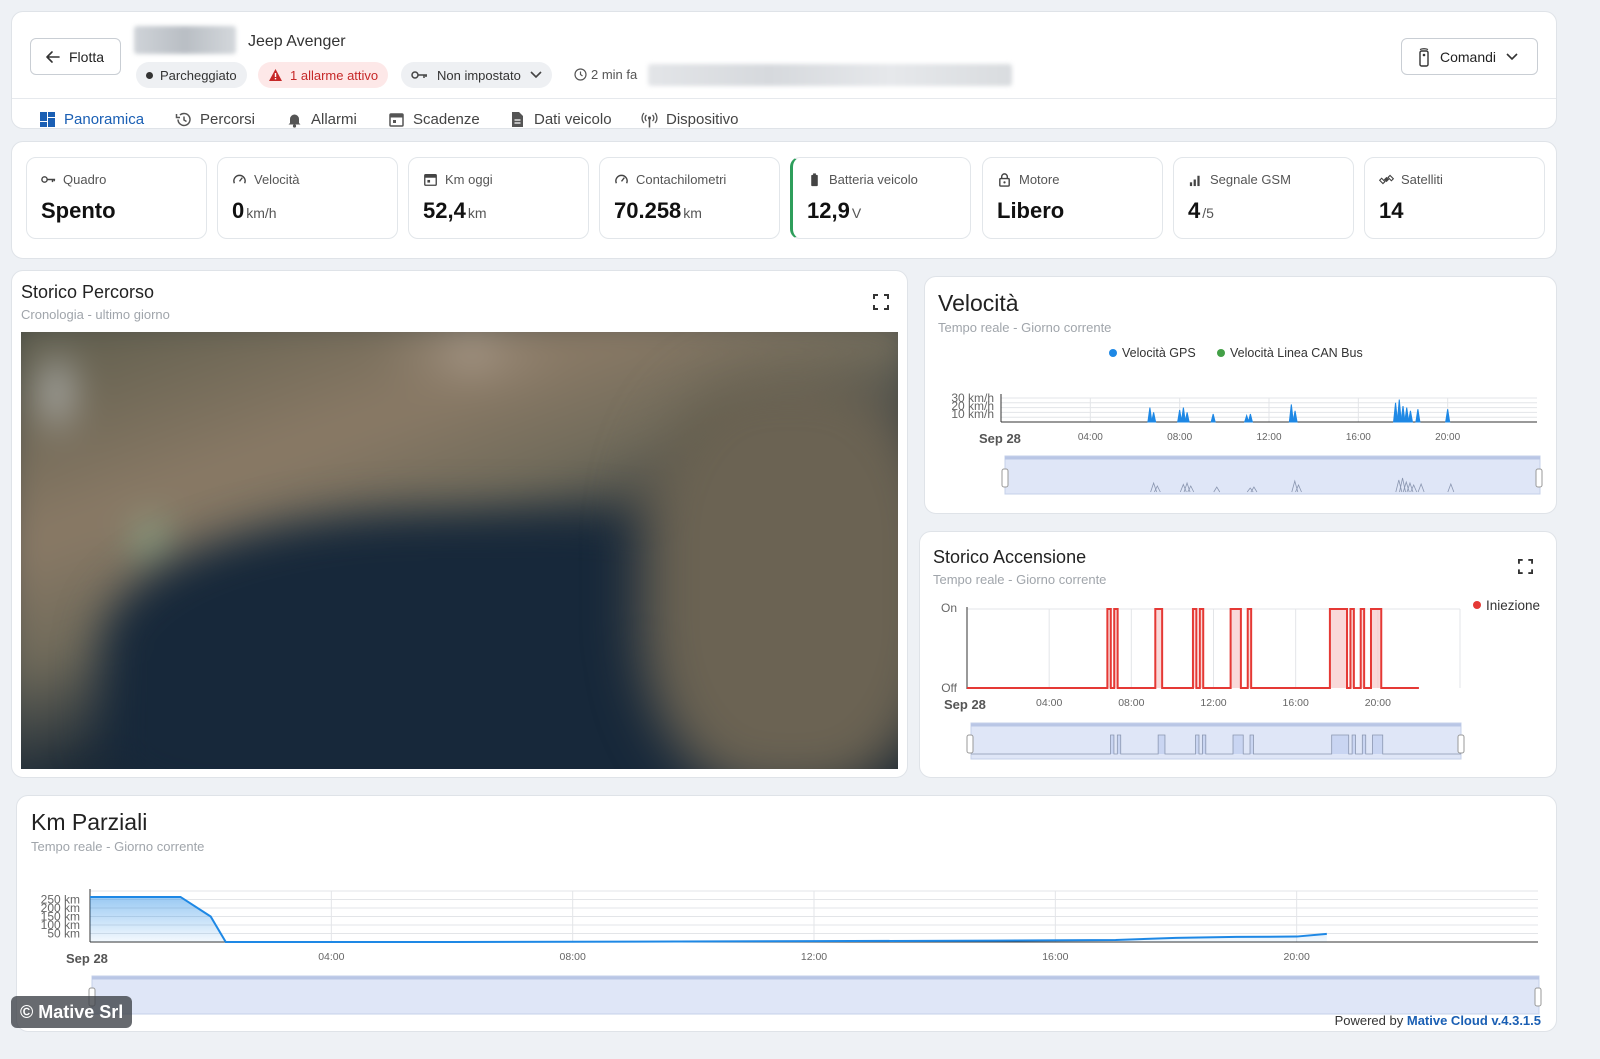  Describe the element at coordinates (1376, 648) in the screenshot. I see `ignition-on-area` at that location.